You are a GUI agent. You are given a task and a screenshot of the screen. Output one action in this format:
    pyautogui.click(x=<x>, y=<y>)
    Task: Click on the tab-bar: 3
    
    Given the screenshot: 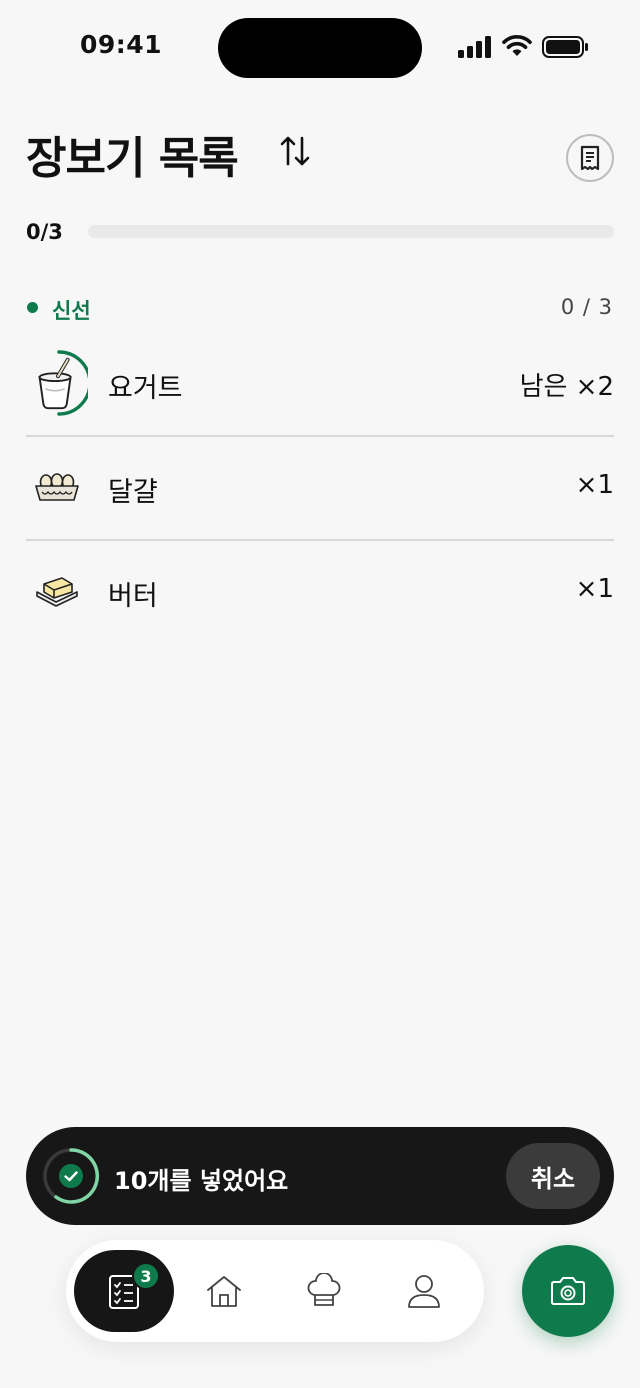 What is the action you would take?
    pyautogui.click(x=275, y=1291)
    